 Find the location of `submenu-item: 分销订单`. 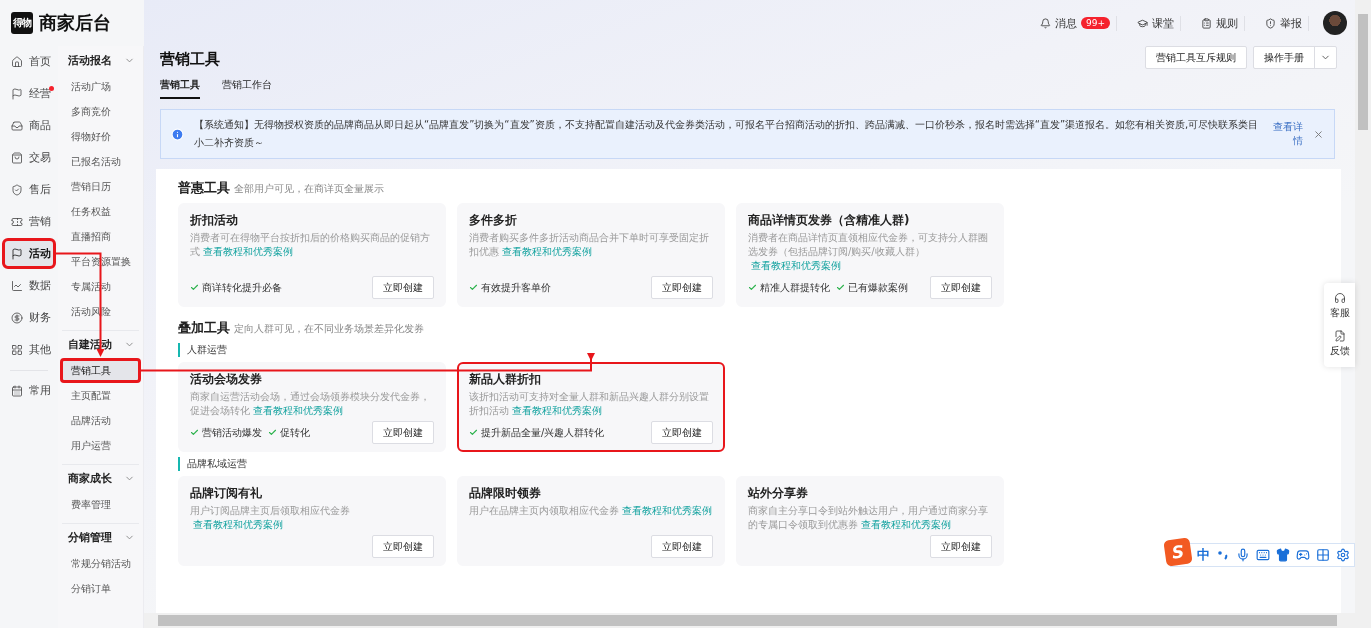

submenu-item: 分销订单 is located at coordinates (100, 588).